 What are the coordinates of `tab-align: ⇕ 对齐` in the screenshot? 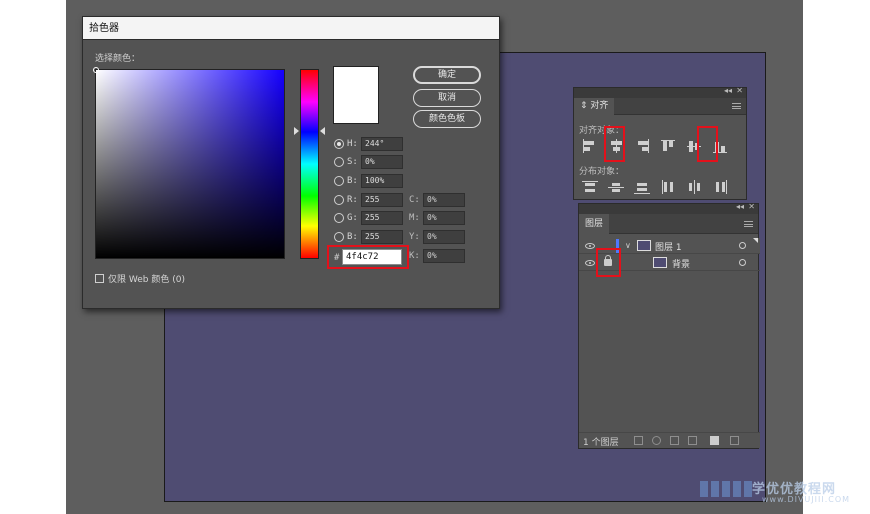 It's located at (594, 106).